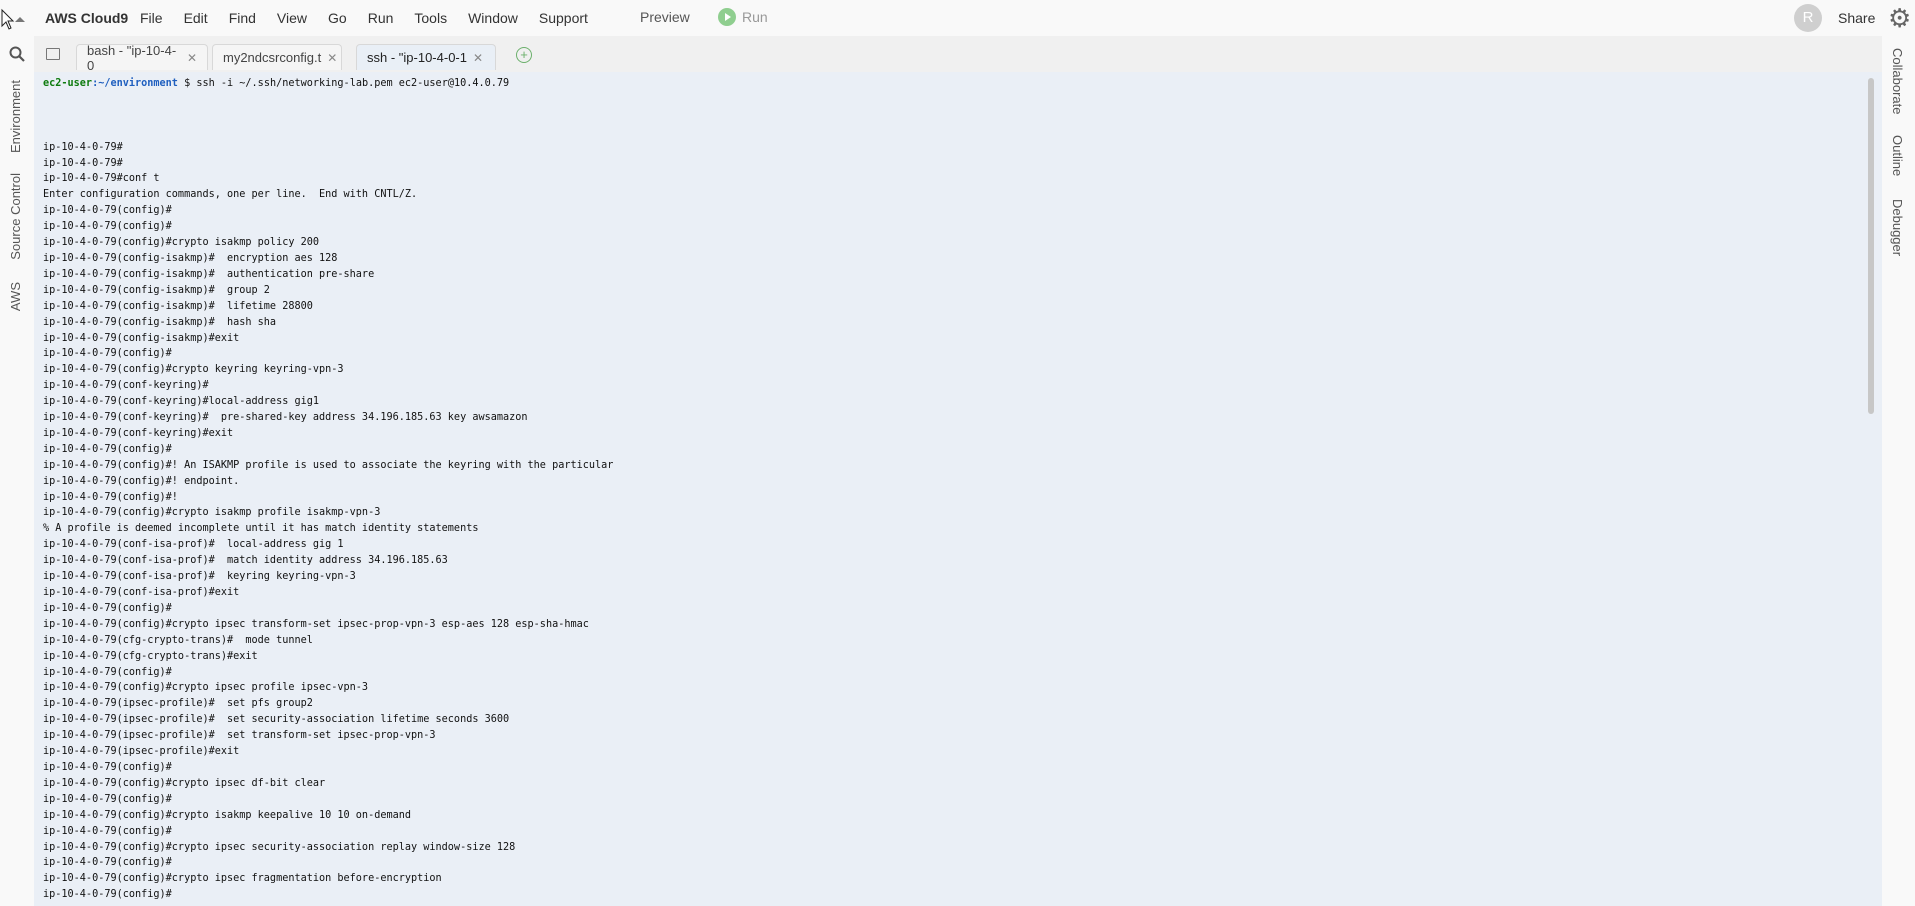  I want to click on avatar: R, so click(1808, 18).